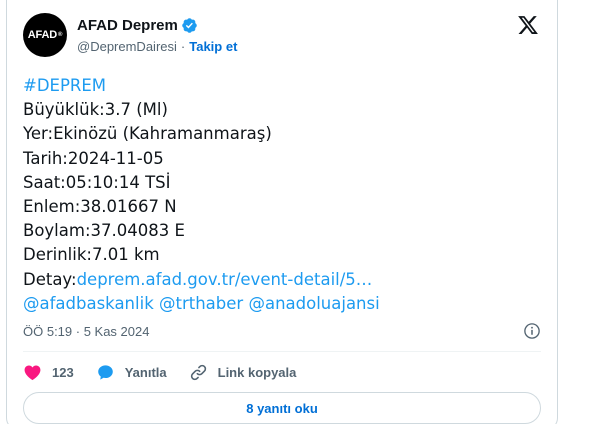  I want to click on timestamp: ÖÖ 5:19 · 5 Kas 2024, so click(86, 331).